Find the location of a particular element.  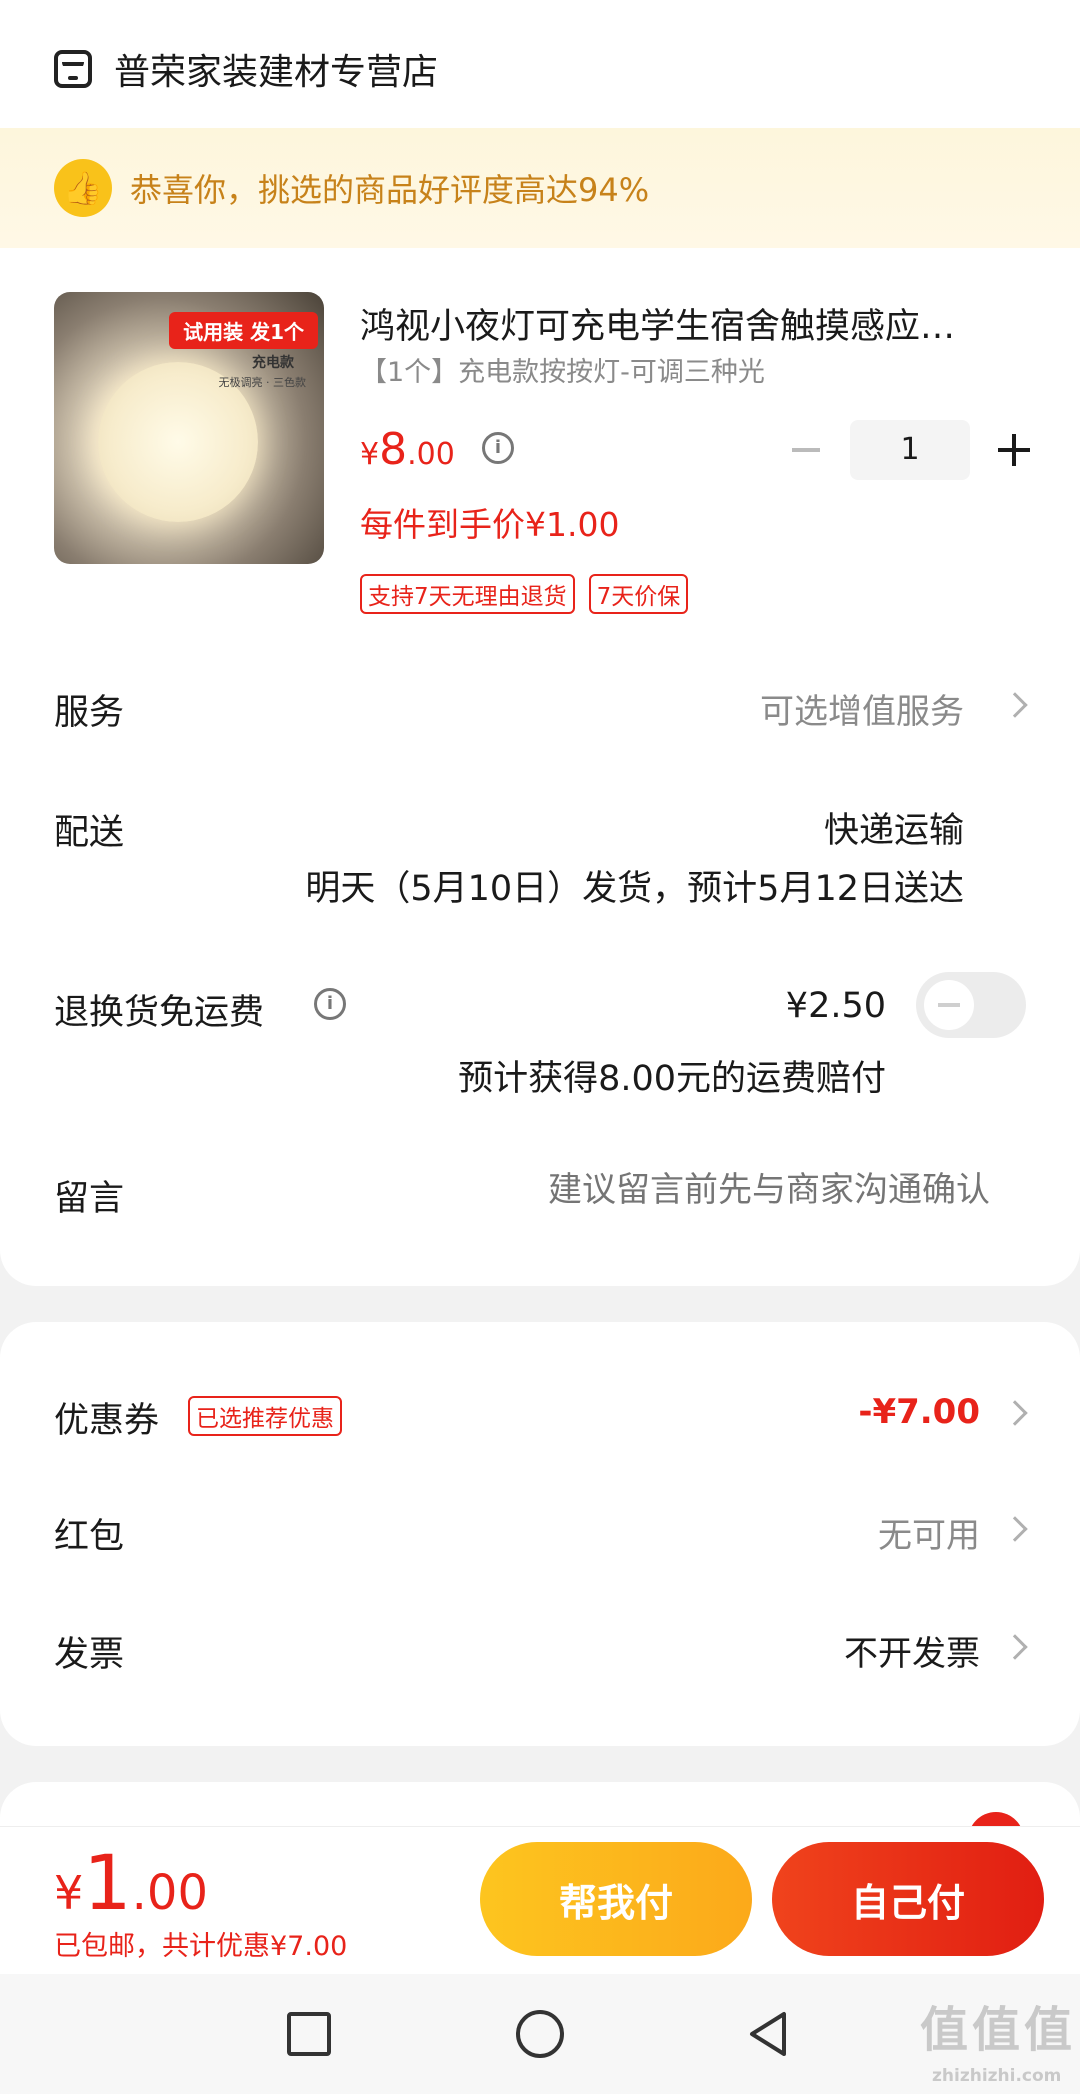

delivery-date: 明天（5月10日）发货，预计5月12日送达 is located at coordinates (634, 889).